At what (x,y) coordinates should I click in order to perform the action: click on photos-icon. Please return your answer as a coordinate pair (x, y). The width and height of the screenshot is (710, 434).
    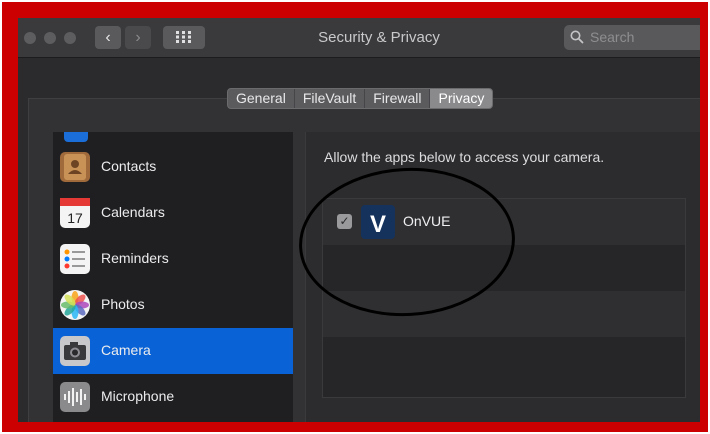
    Looking at the image, I should click on (75, 305).